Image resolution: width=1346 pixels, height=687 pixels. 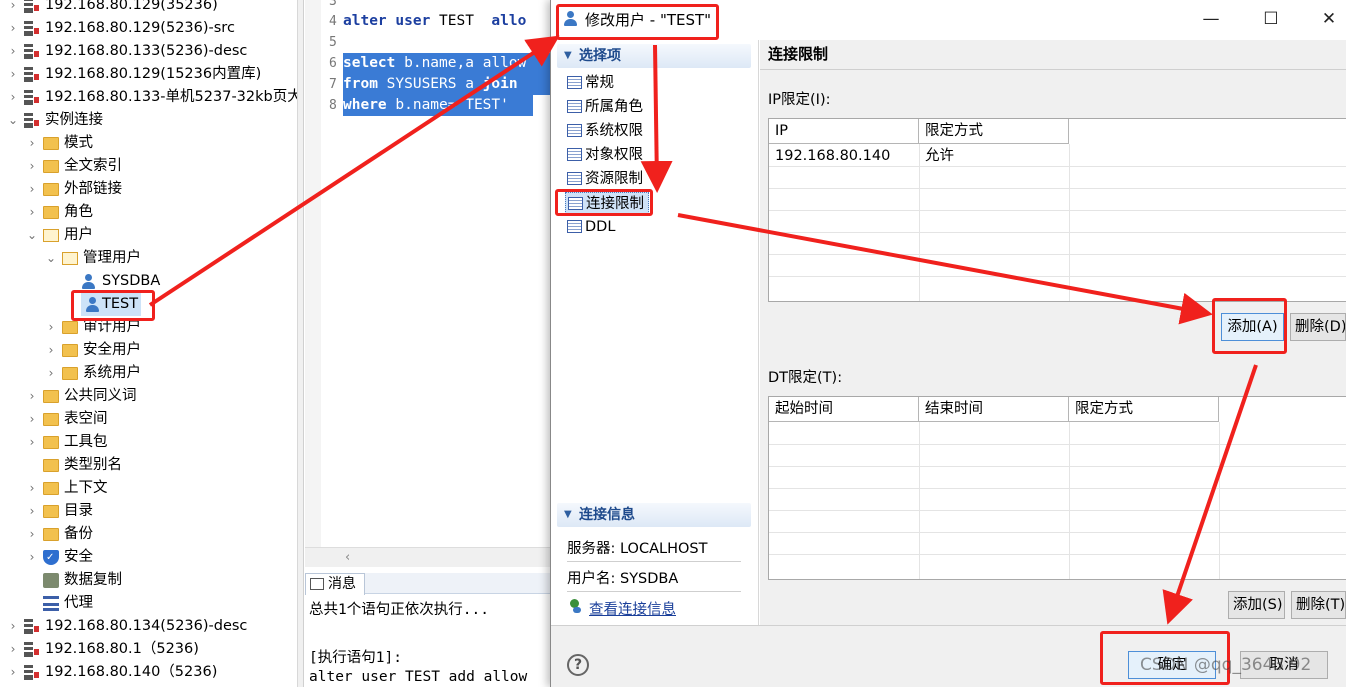 I want to click on tree-node: › 外部链接, so click(x=148, y=189).